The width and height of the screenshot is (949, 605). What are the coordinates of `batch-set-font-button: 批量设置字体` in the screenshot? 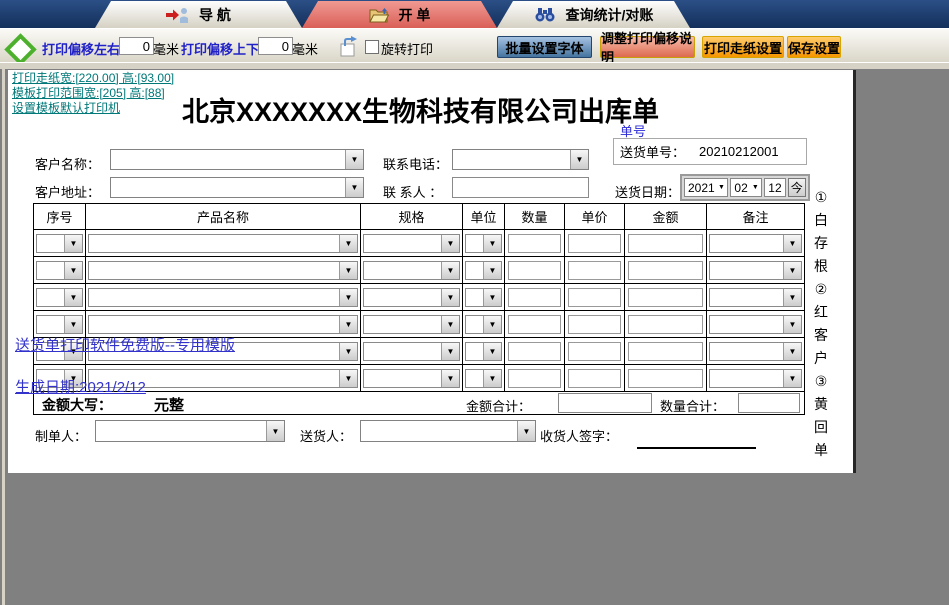 It's located at (544, 47).